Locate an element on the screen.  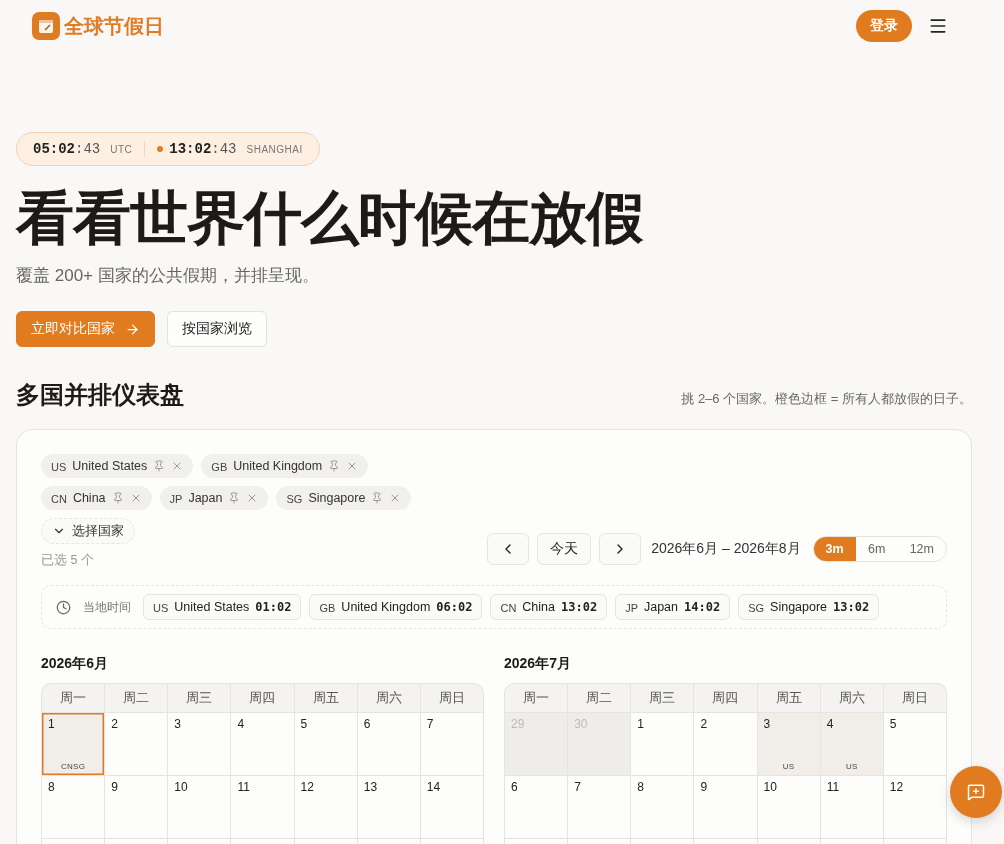
weekday-header: 周五 is located at coordinates (325, 698).